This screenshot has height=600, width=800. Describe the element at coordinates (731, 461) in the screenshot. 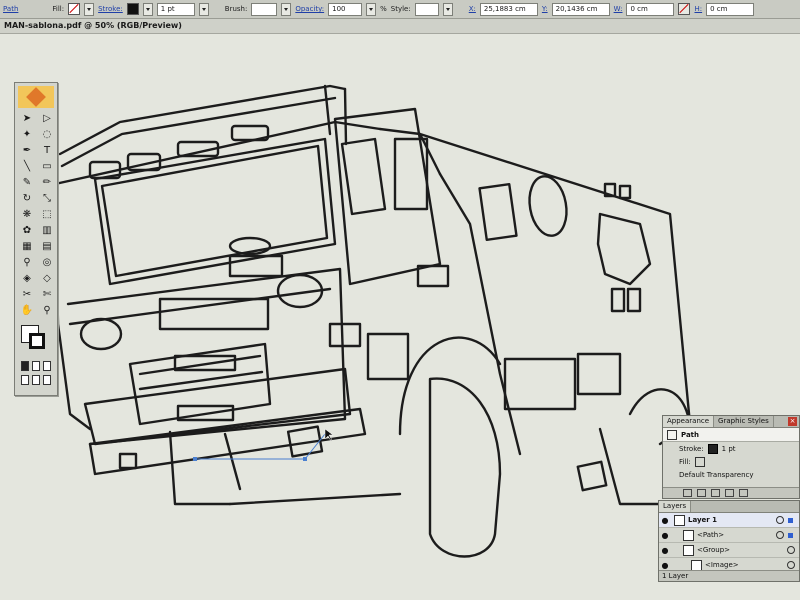

I see `appearance-fill-row: Fill:` at that location.